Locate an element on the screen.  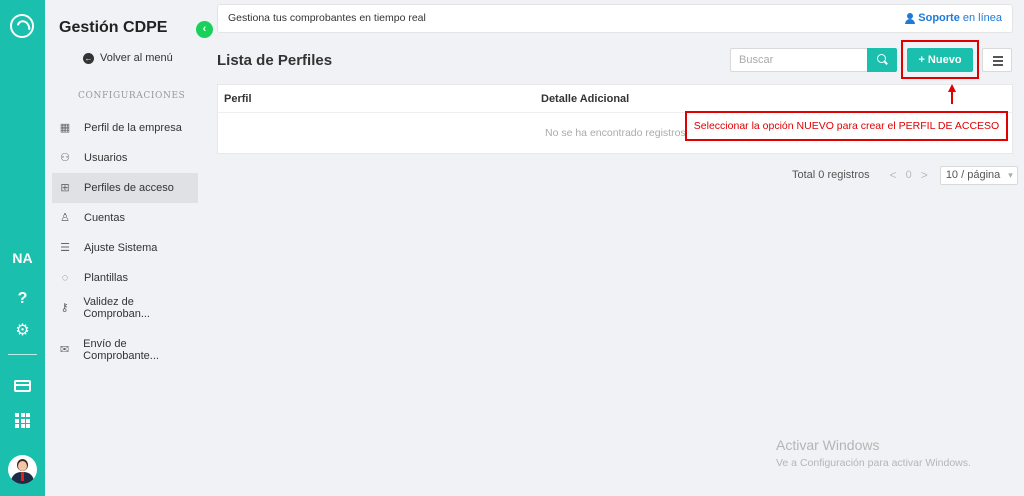
support-bold: Soporte is located at coordinates (939, 18).